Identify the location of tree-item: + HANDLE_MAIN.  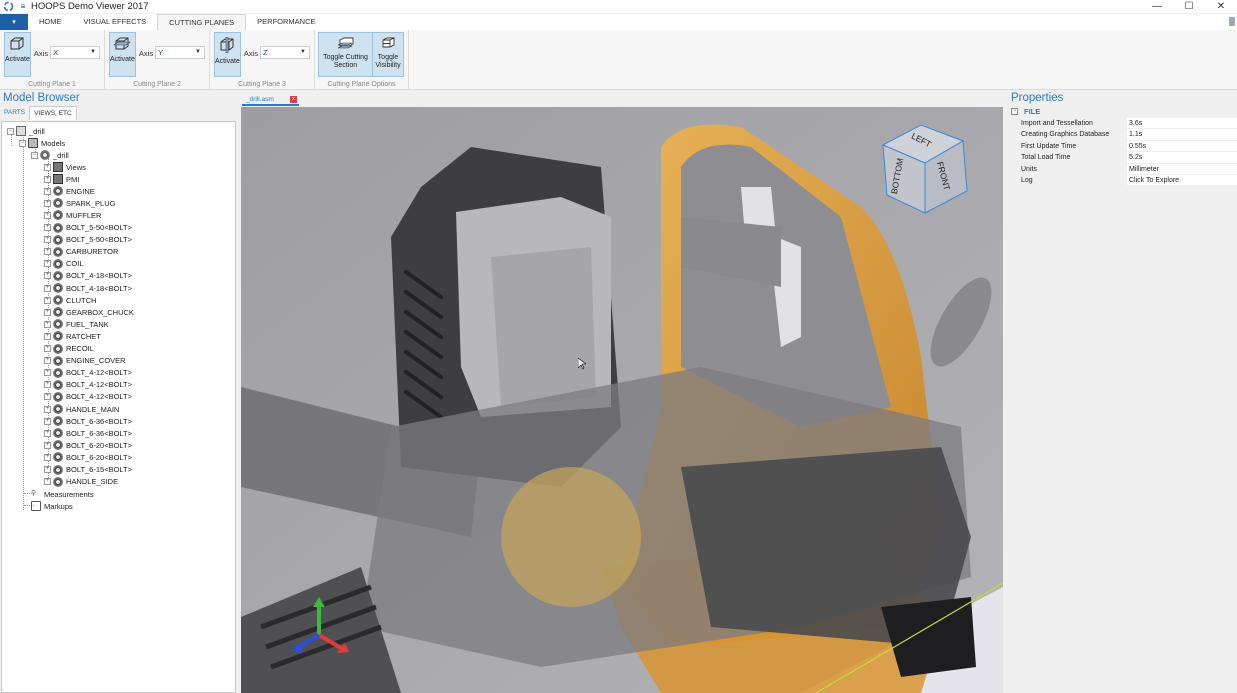
(81, 409).